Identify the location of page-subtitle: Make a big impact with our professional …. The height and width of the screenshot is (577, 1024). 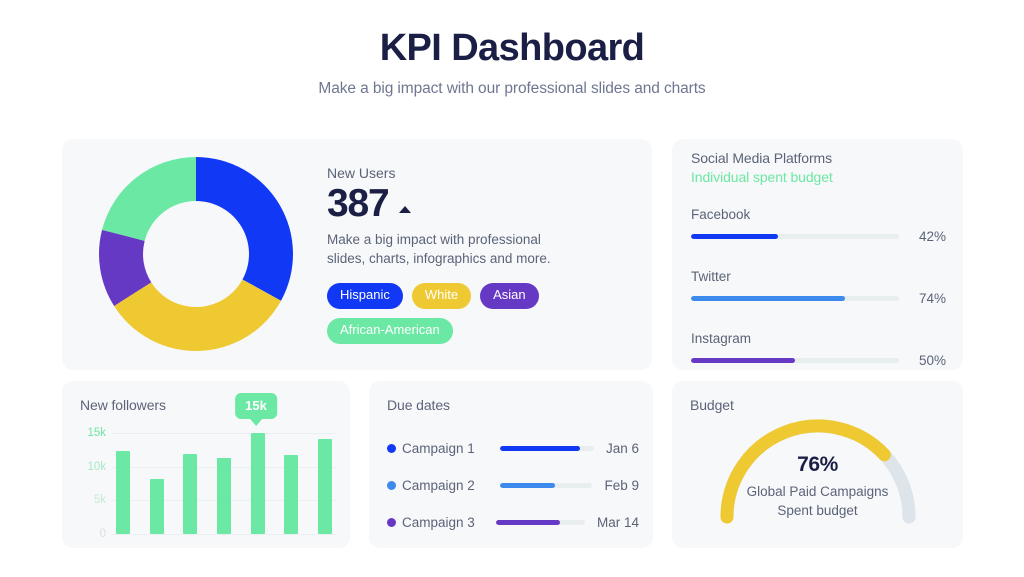
(512, 88).